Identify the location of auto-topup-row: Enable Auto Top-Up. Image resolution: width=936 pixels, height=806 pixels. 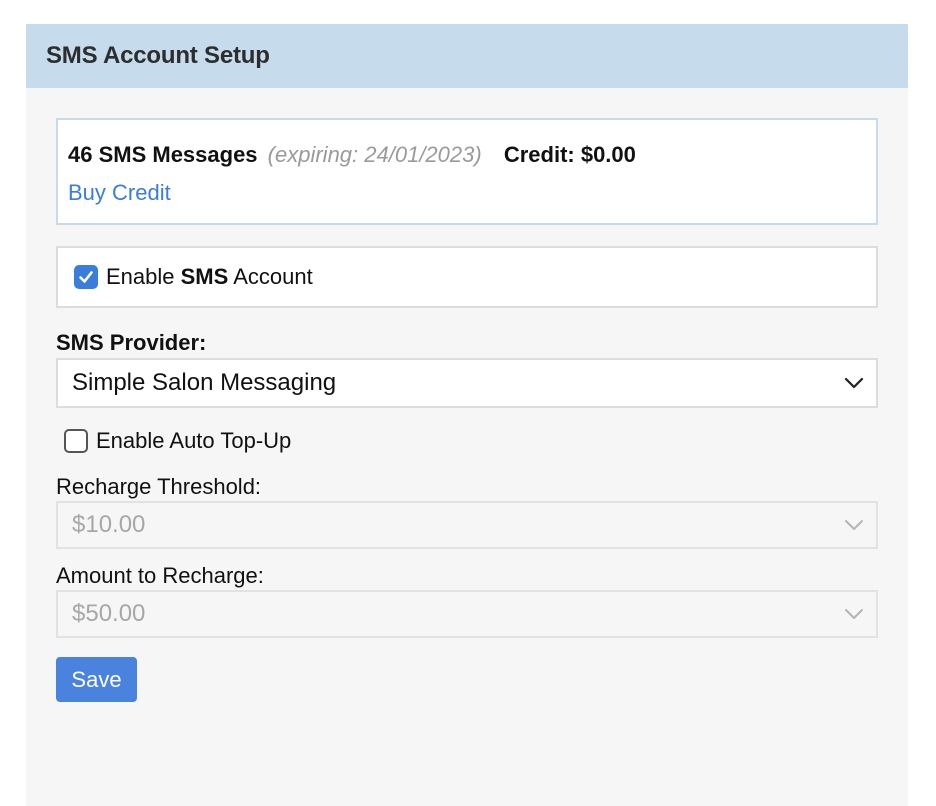
(177, 441).